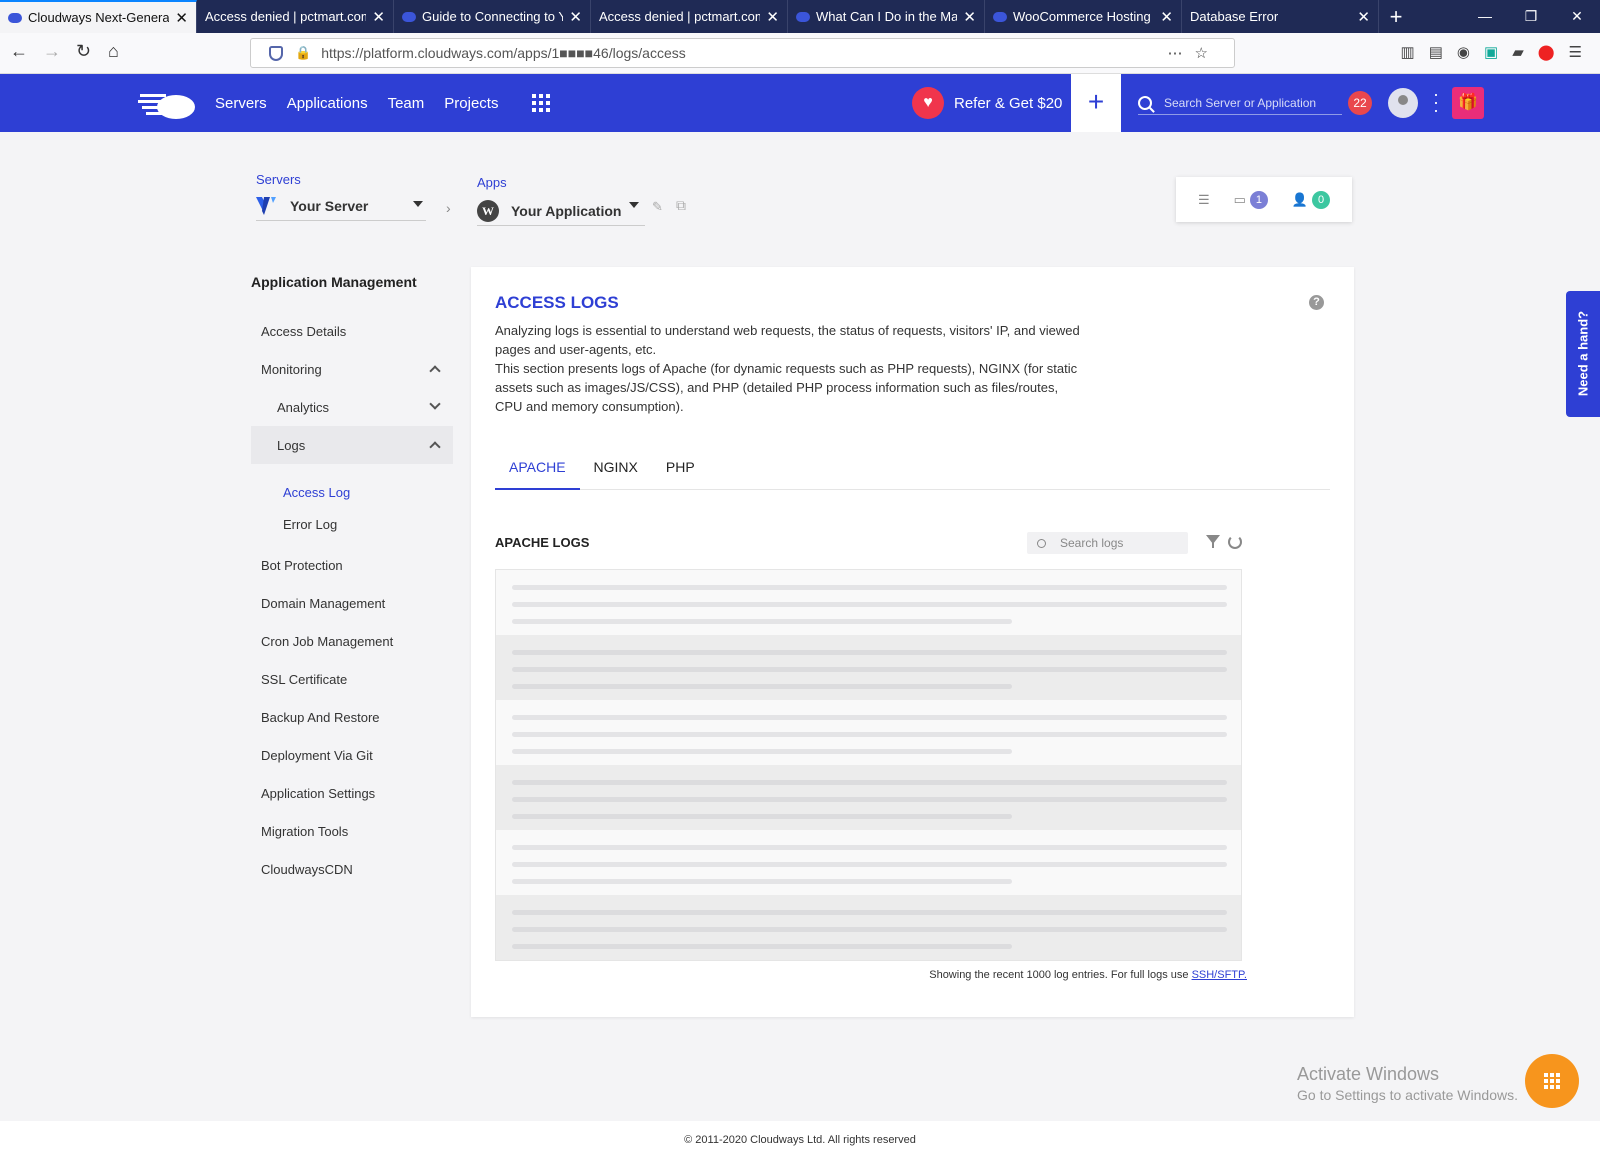 This screenshot has height=1160, width=1600. Describe the element at coordinates (83, 51) in the screenshot. I see `reload-icon: ↻` at that location.